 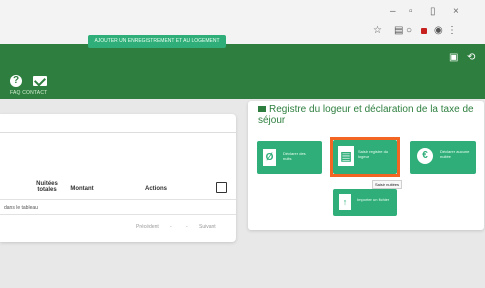 I want to click on tile-label: Déclarer aucune nuitée, so click(x=455, y=154).